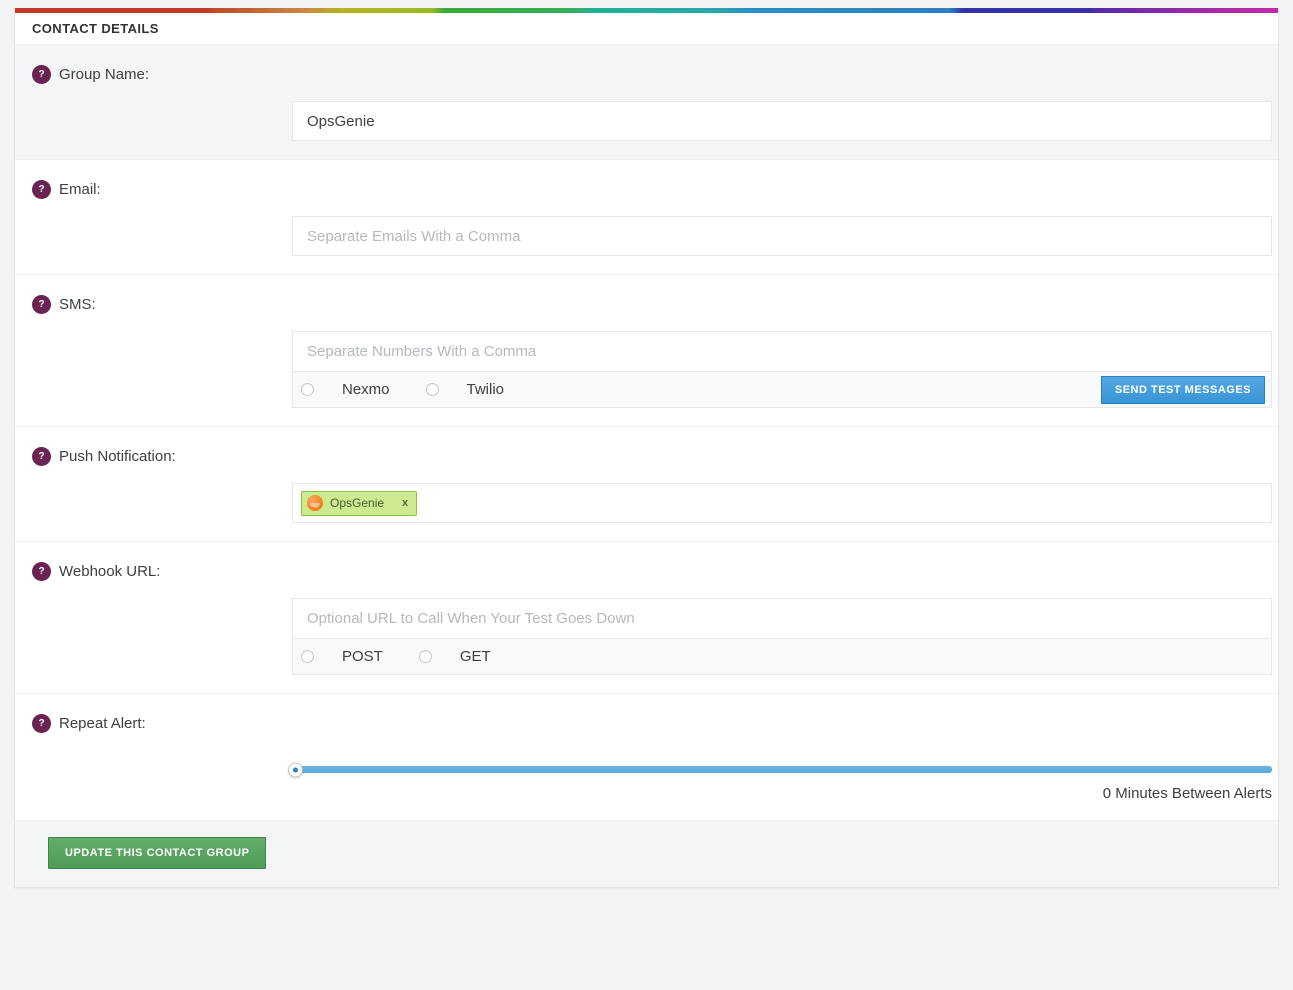  Describe the element at coordinates (646, 854) in the screenshot. I see `card-footer: UPDATE THIS CONTACT GROUP` at that location.